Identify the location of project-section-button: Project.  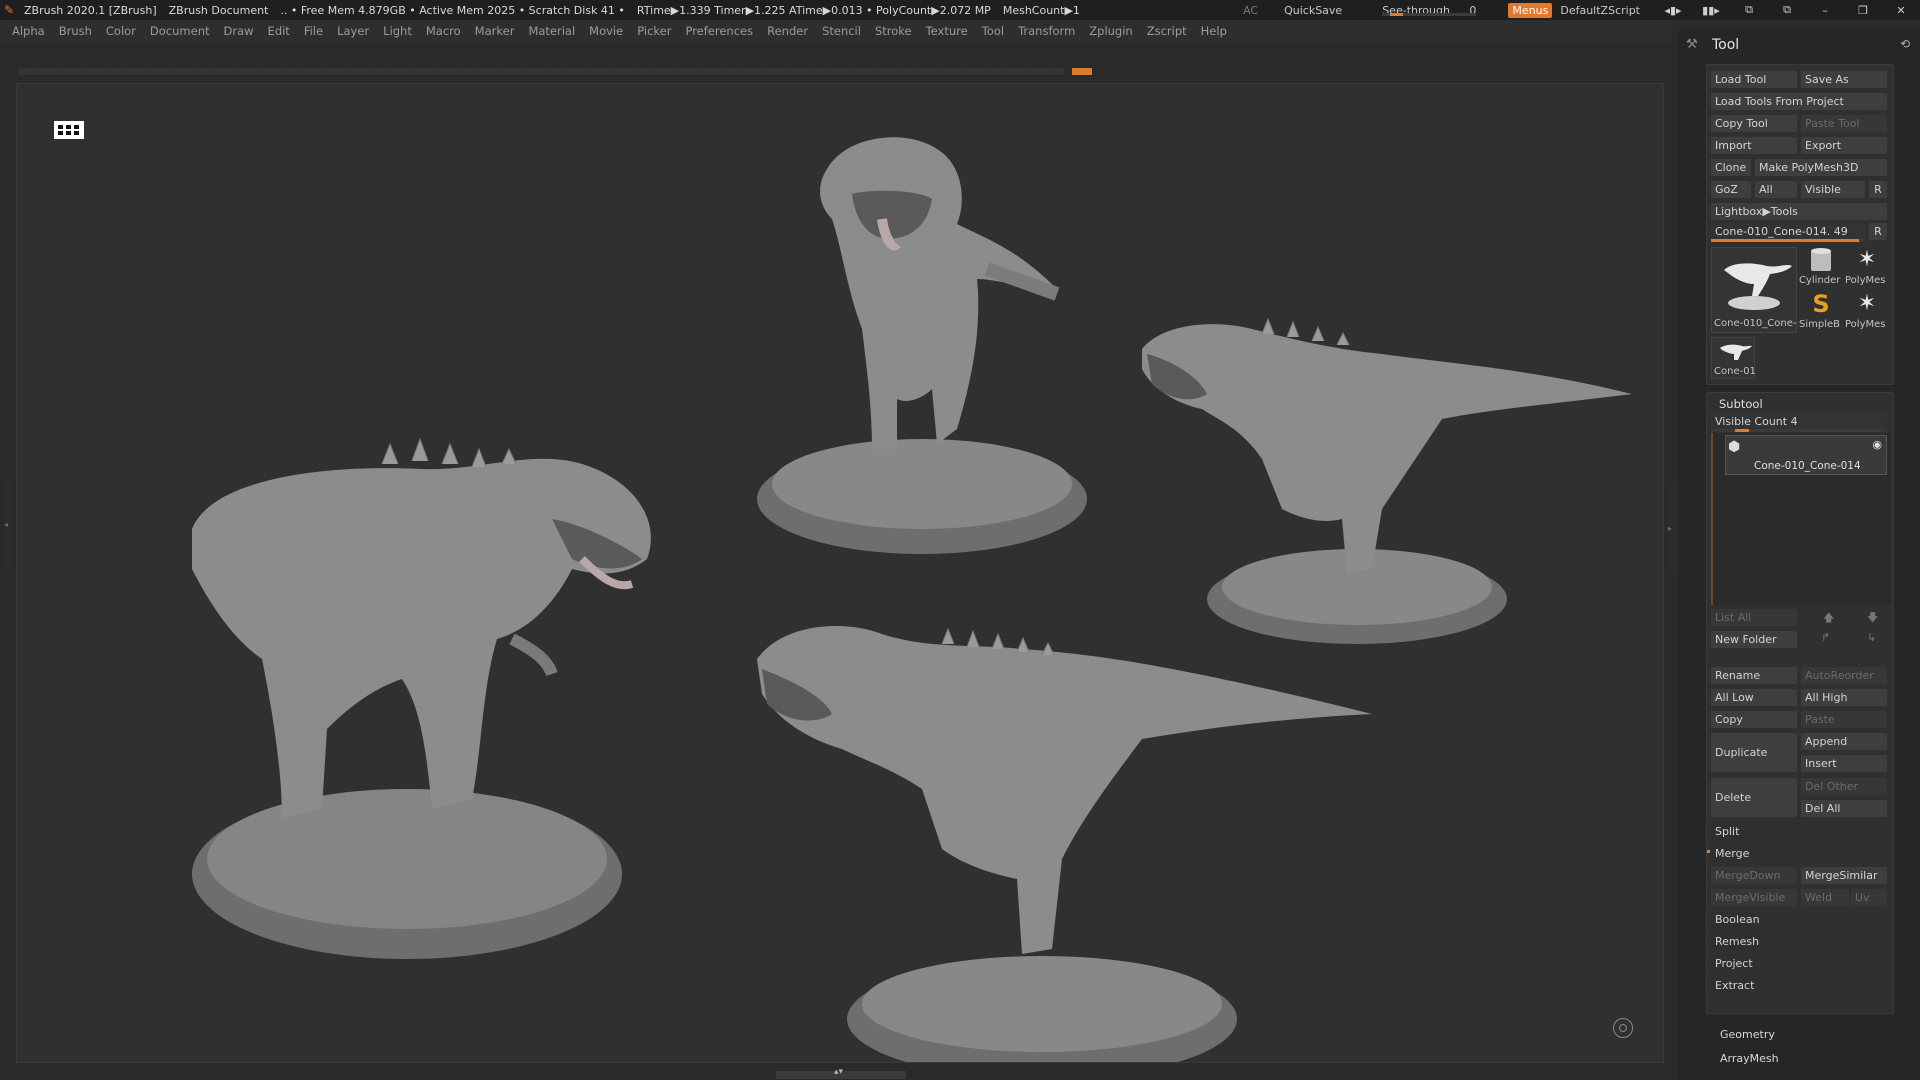
(1799, 963).